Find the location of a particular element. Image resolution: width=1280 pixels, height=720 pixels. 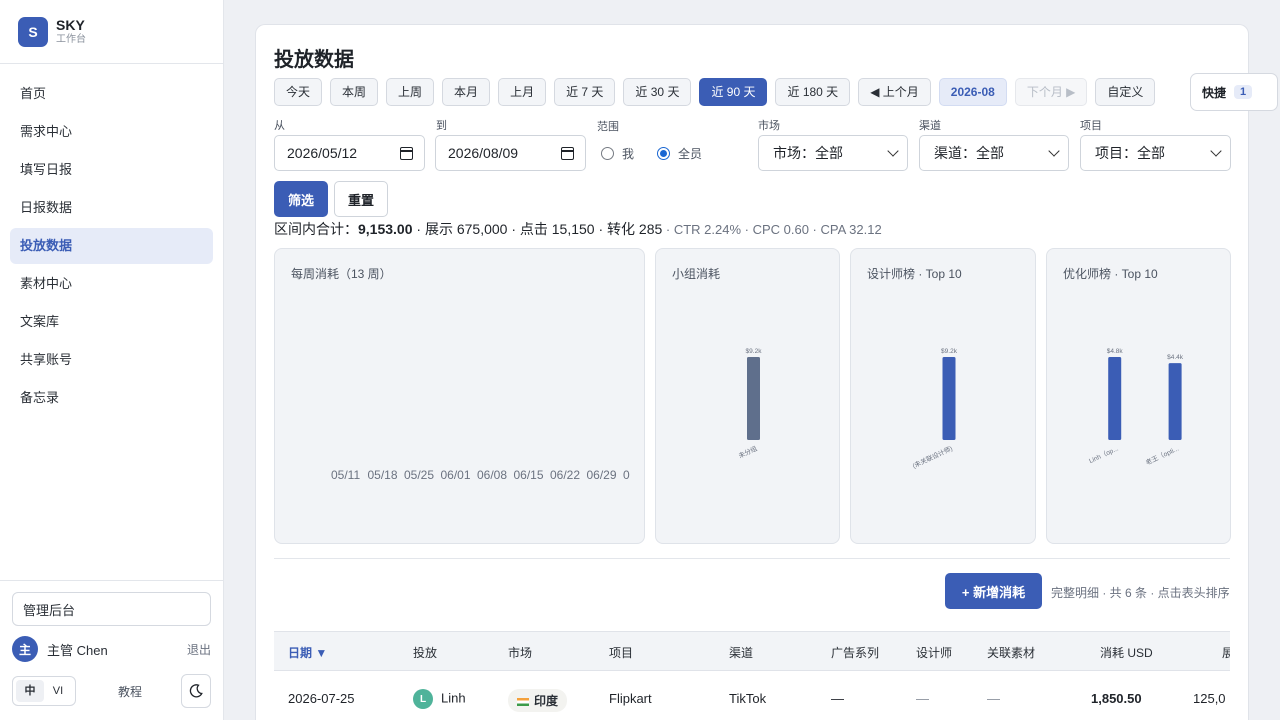

brand: S SKY 工作台 is located at coordinates (111, 32).